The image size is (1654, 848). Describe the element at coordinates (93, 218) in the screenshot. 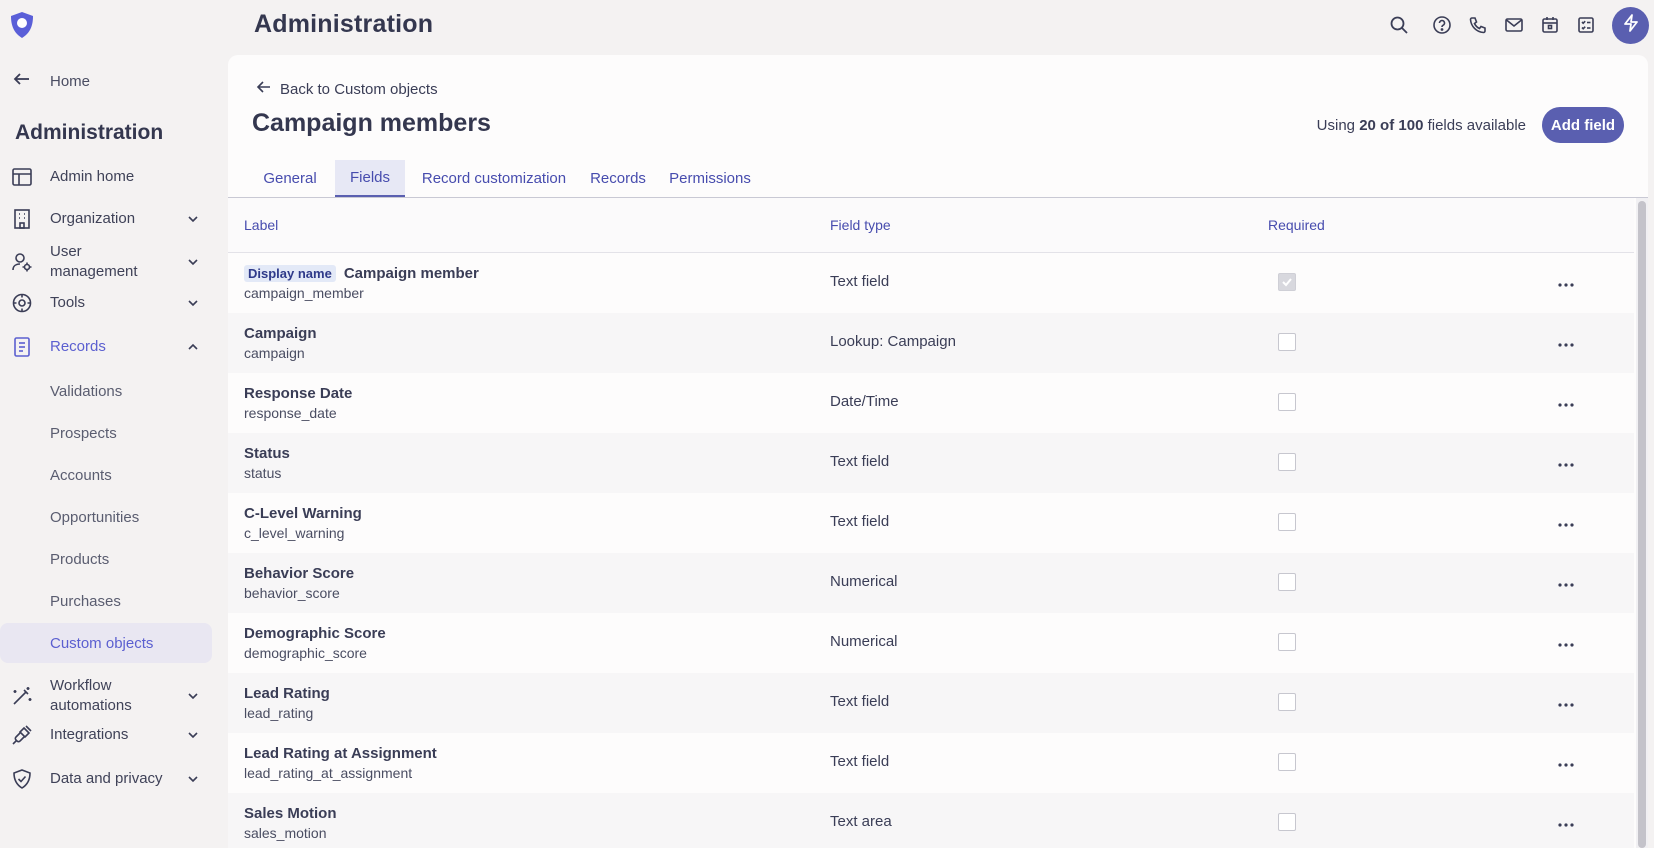

I see `sidebar-item-label: Organization` at that location.